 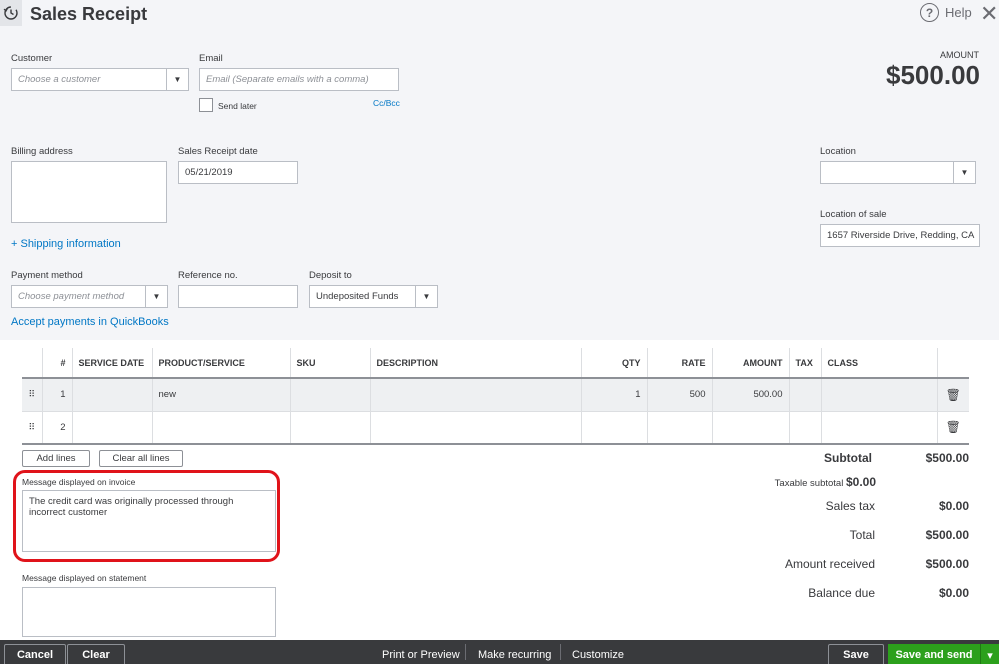 I want to click on col-delete, so click(x=952, y=363).